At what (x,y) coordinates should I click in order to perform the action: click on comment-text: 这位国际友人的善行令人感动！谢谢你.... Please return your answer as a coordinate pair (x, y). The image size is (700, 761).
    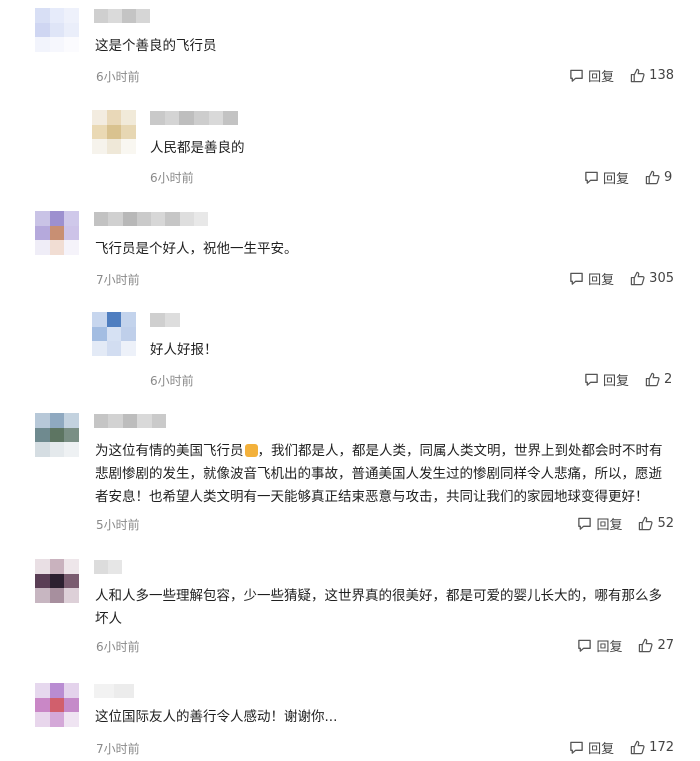
    Looking at the image, I should click on (216, 717).